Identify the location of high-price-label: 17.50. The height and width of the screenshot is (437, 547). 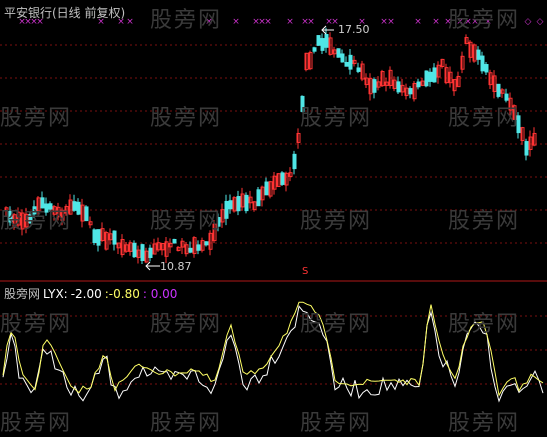
(354, 29).